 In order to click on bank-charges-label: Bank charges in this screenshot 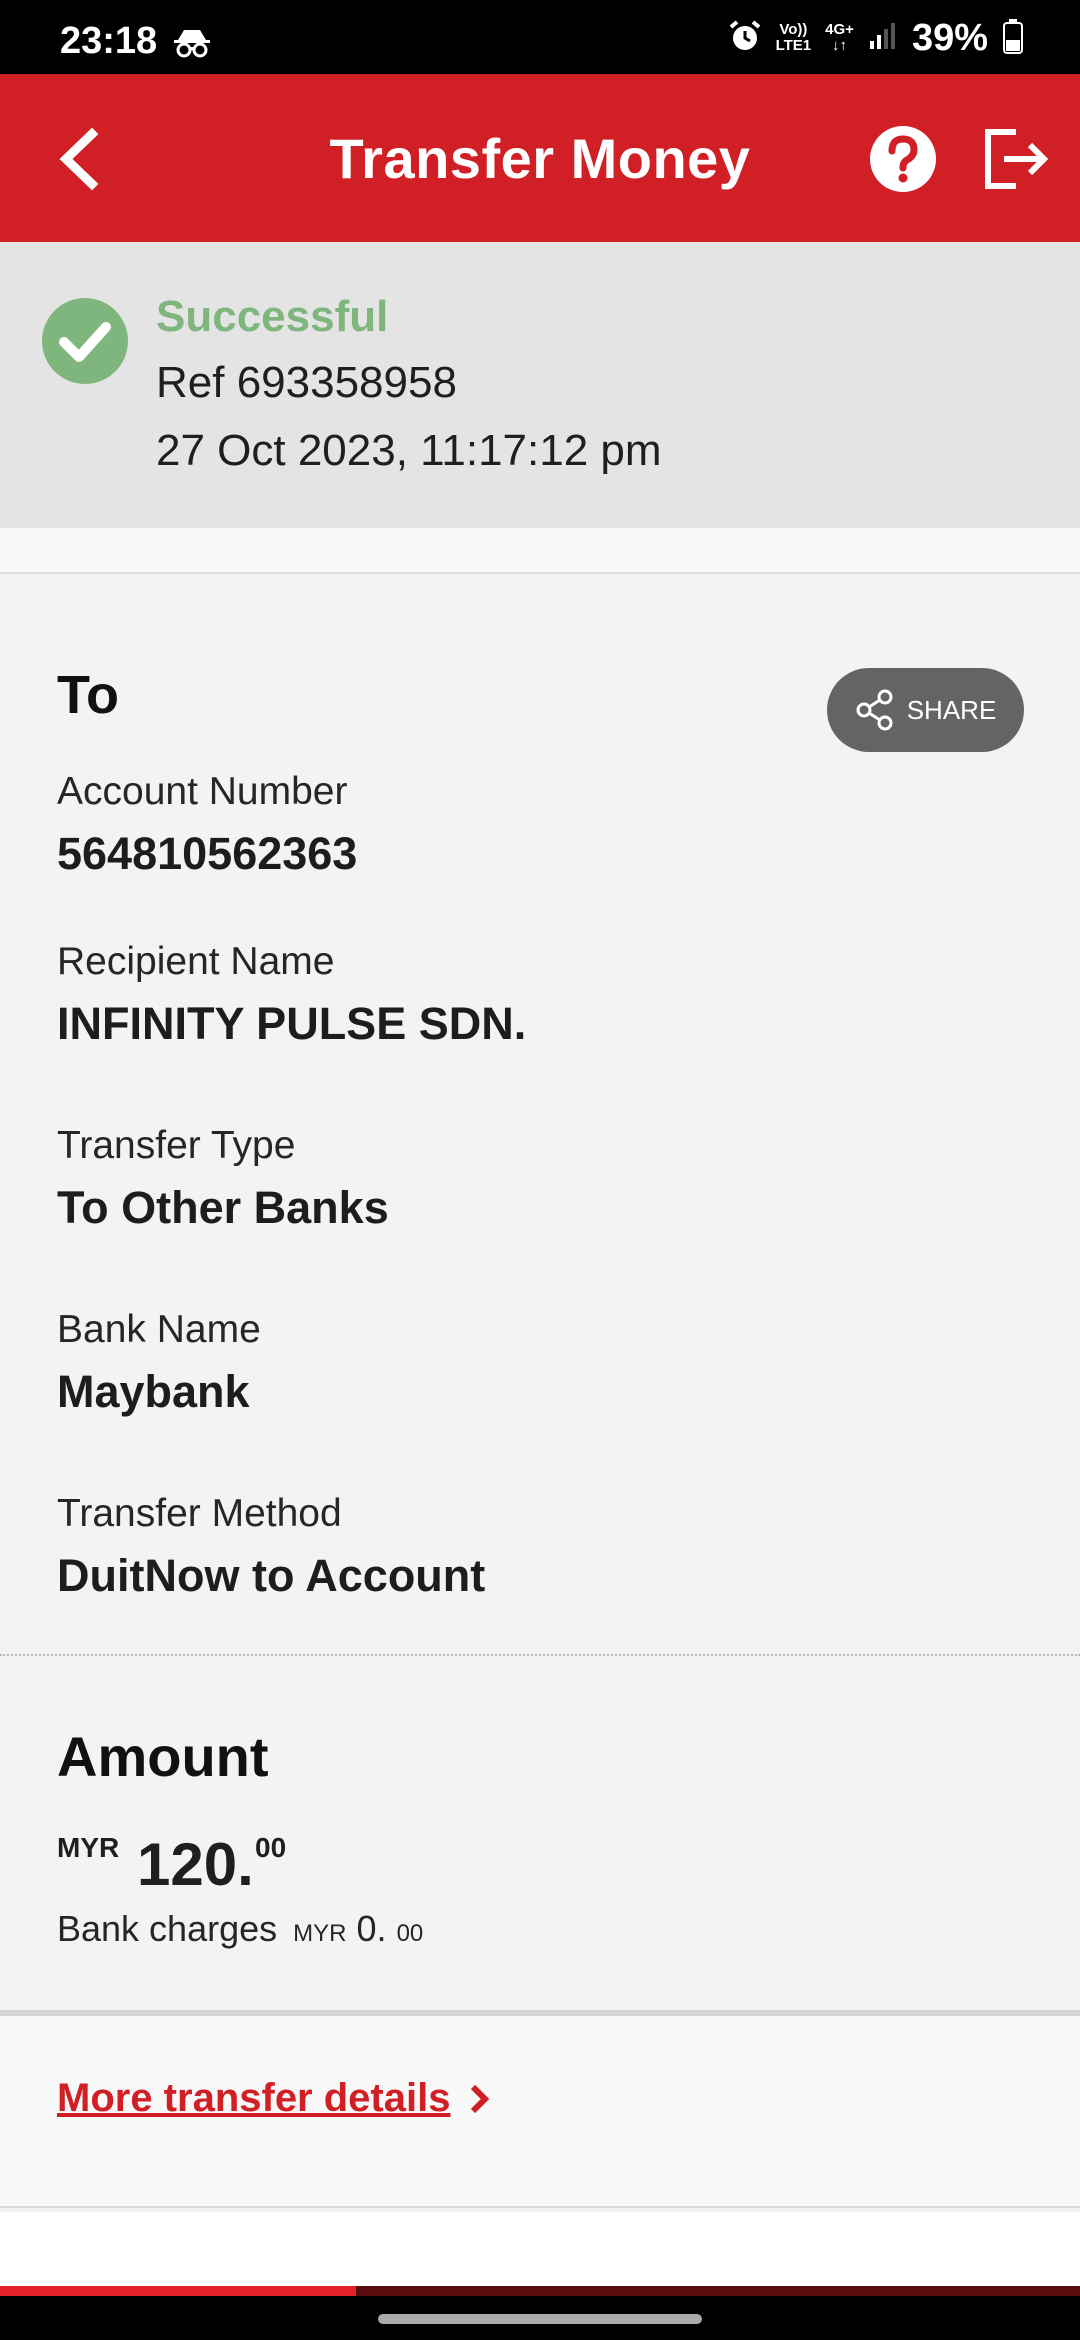, I will do `click(167, 1928)`.